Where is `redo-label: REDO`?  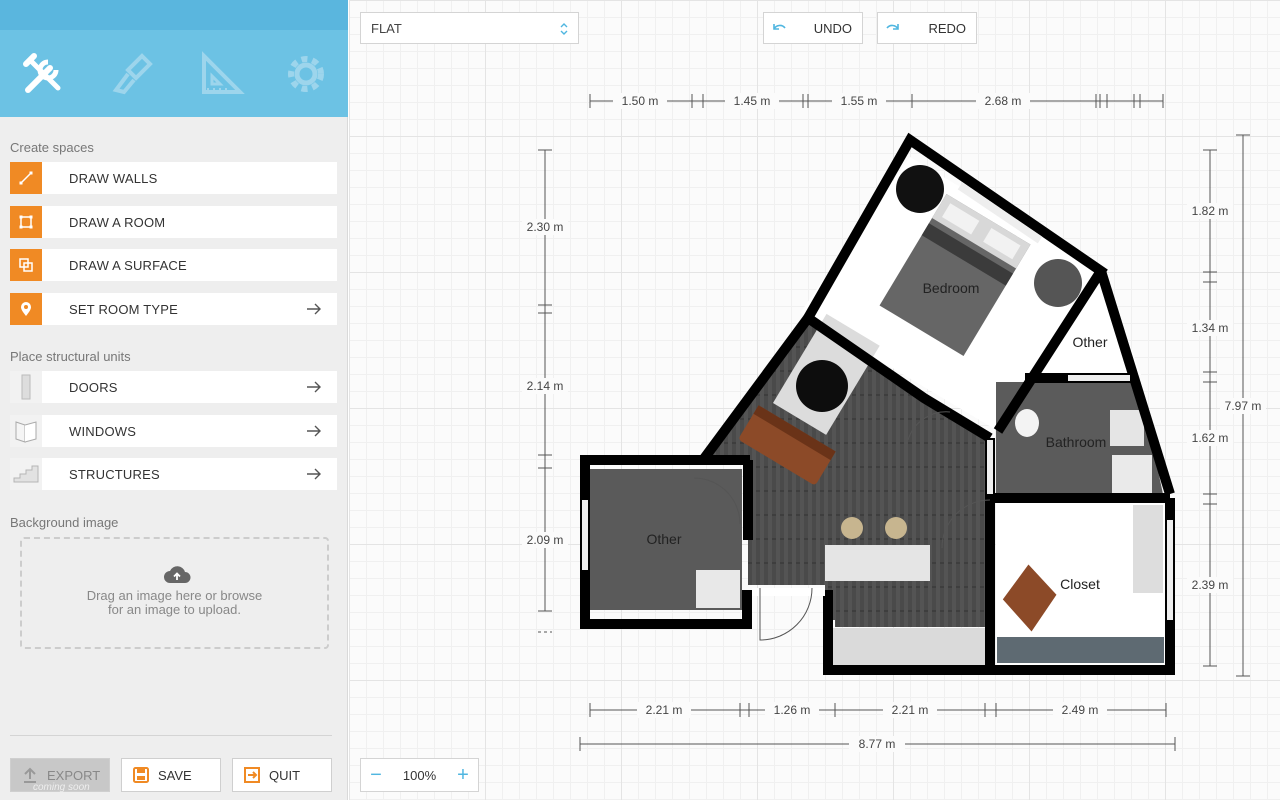 redo-label: REDO is located at coordinates (947, 28).